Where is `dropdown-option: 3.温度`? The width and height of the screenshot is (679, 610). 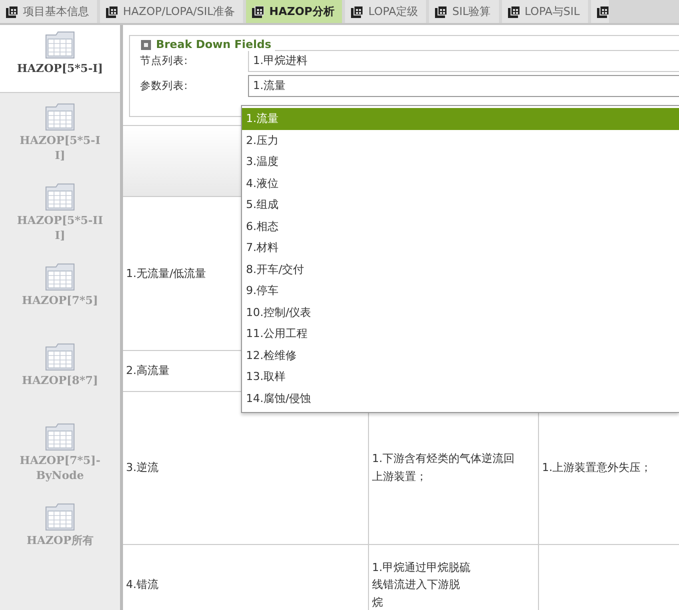 dropdown-option: 3.温度 is located at coordinates (460, 161).